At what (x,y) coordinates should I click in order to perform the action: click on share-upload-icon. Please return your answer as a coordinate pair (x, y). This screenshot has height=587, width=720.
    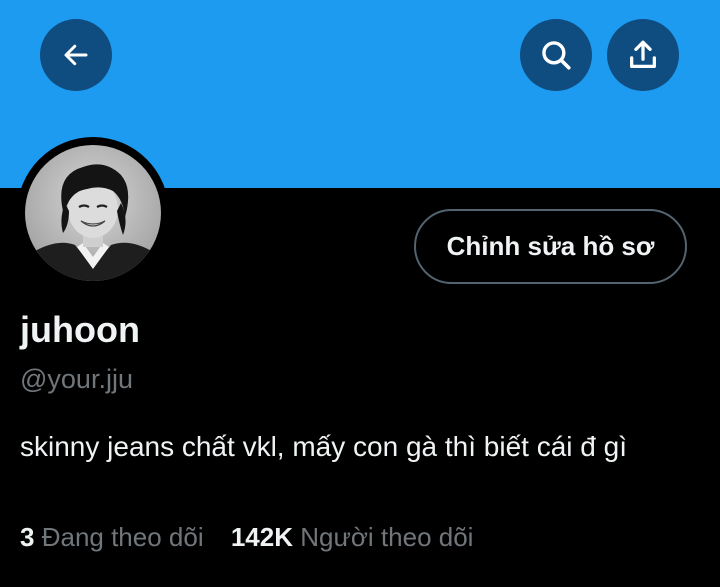
    Looking at the image, I should click on (643, 54).